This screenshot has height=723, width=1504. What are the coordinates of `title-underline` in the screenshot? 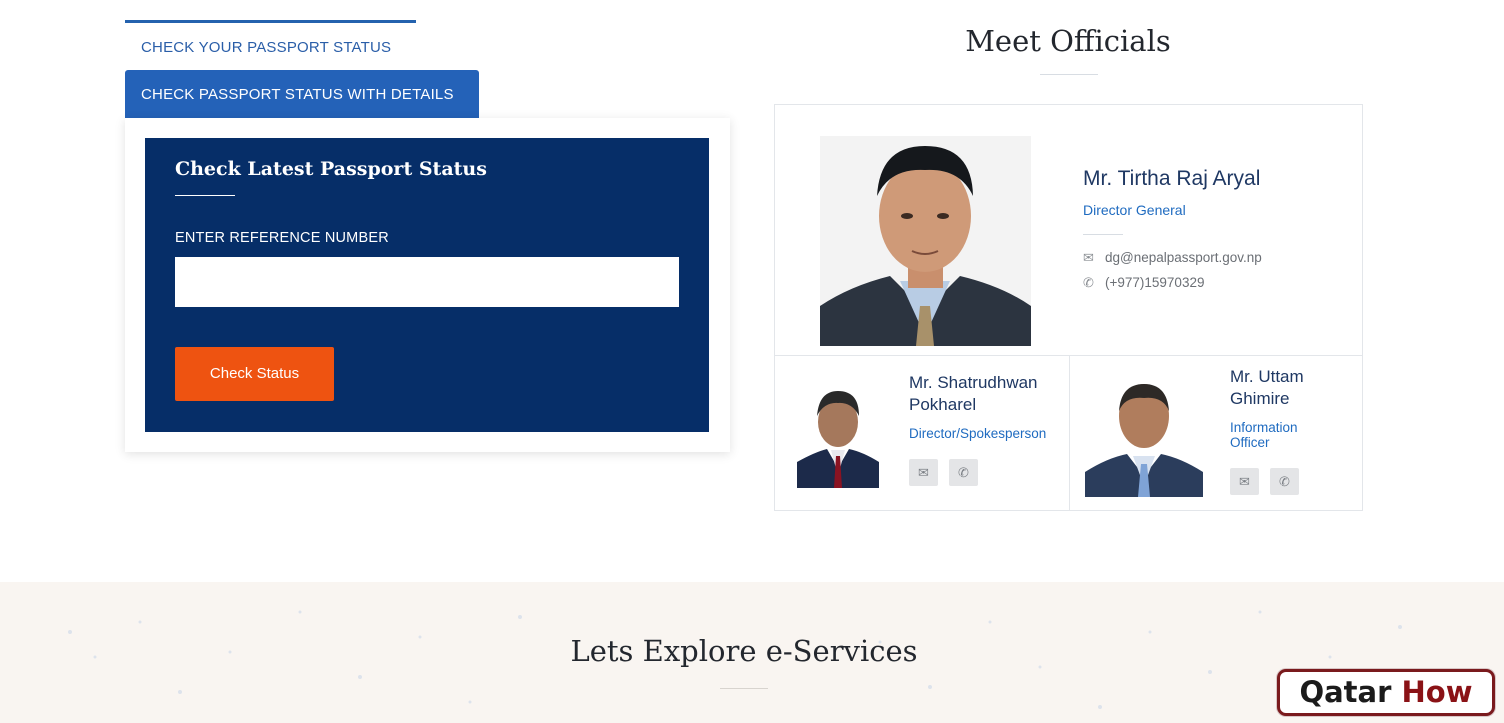 It's located at (205, 195).